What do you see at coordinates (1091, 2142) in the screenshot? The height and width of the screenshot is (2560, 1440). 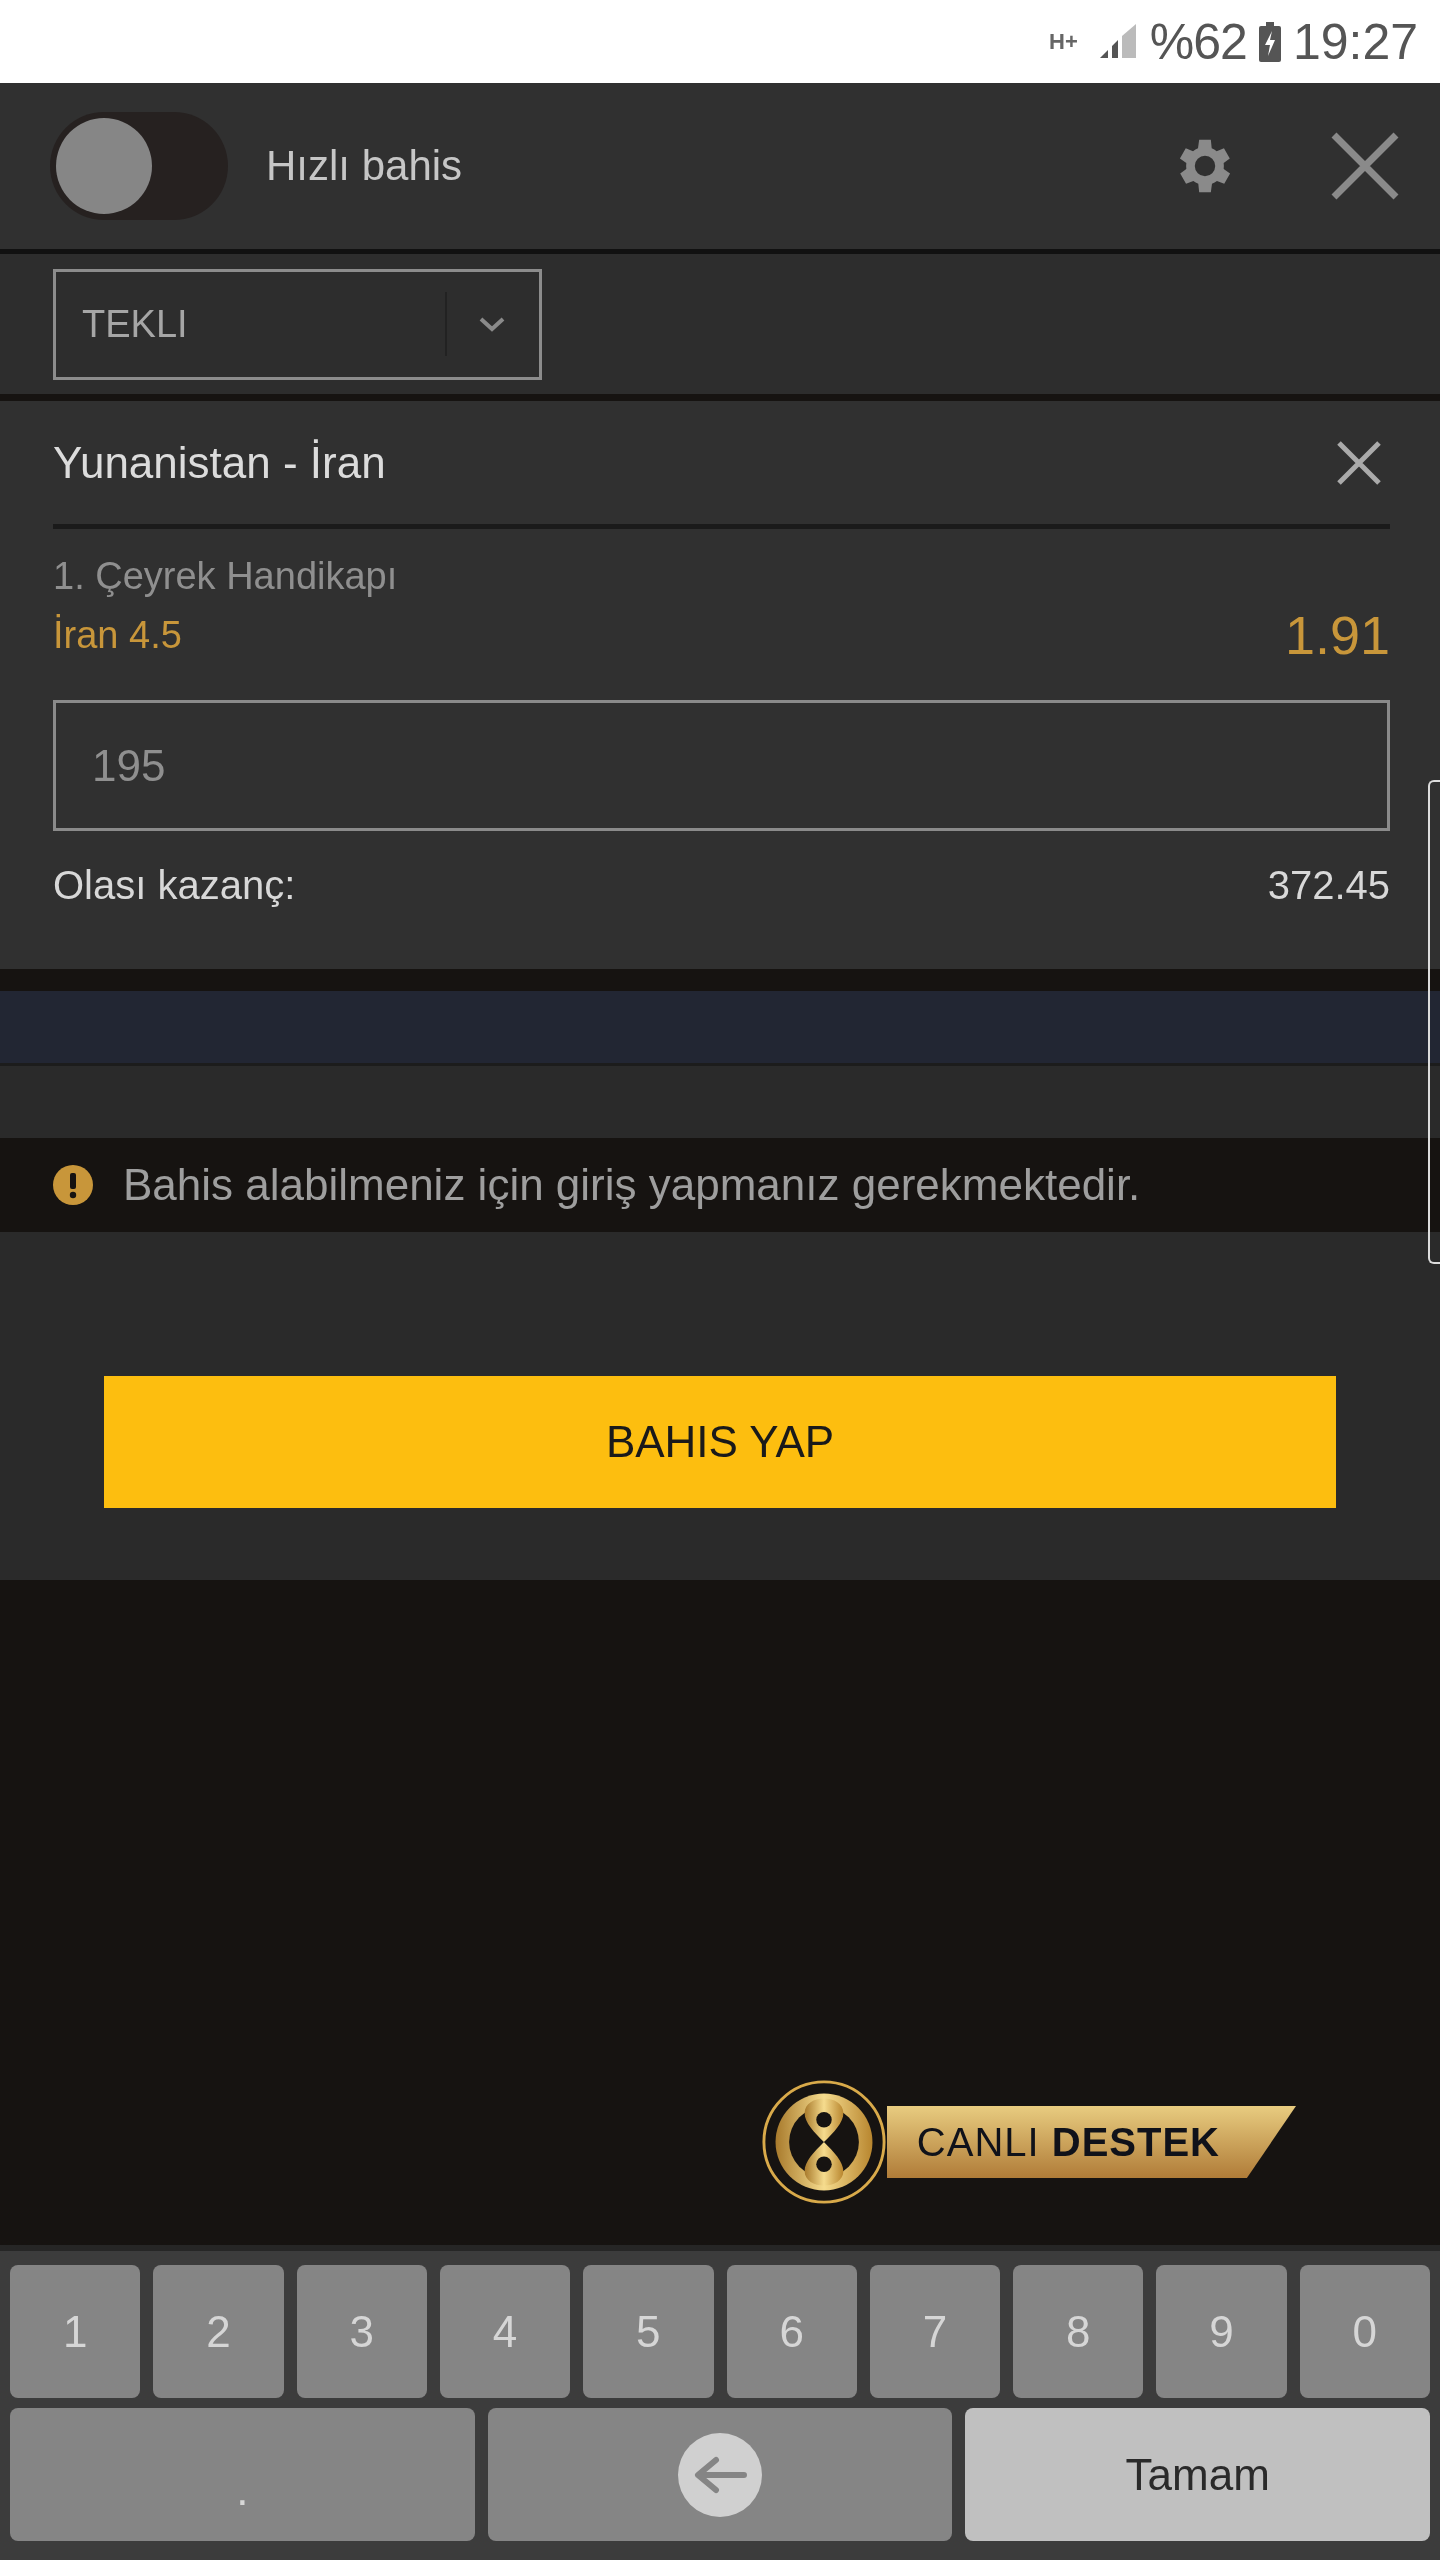 I see `live-support-link: CANLI DESTEK` at bounding box center [1091, 2142].